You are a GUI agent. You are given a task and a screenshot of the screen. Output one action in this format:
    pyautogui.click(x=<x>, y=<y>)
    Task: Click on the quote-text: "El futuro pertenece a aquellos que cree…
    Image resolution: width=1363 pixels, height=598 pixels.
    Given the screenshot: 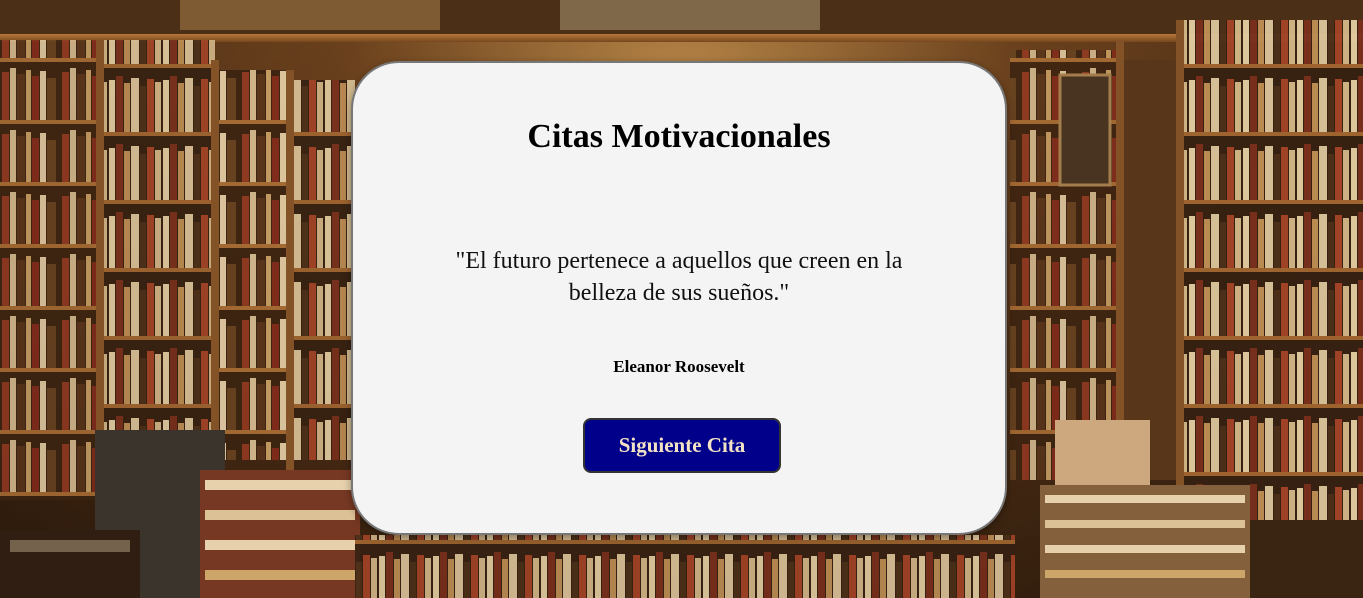 What is the action you would take?
    pyautogui.click(x=679, y=277)
    